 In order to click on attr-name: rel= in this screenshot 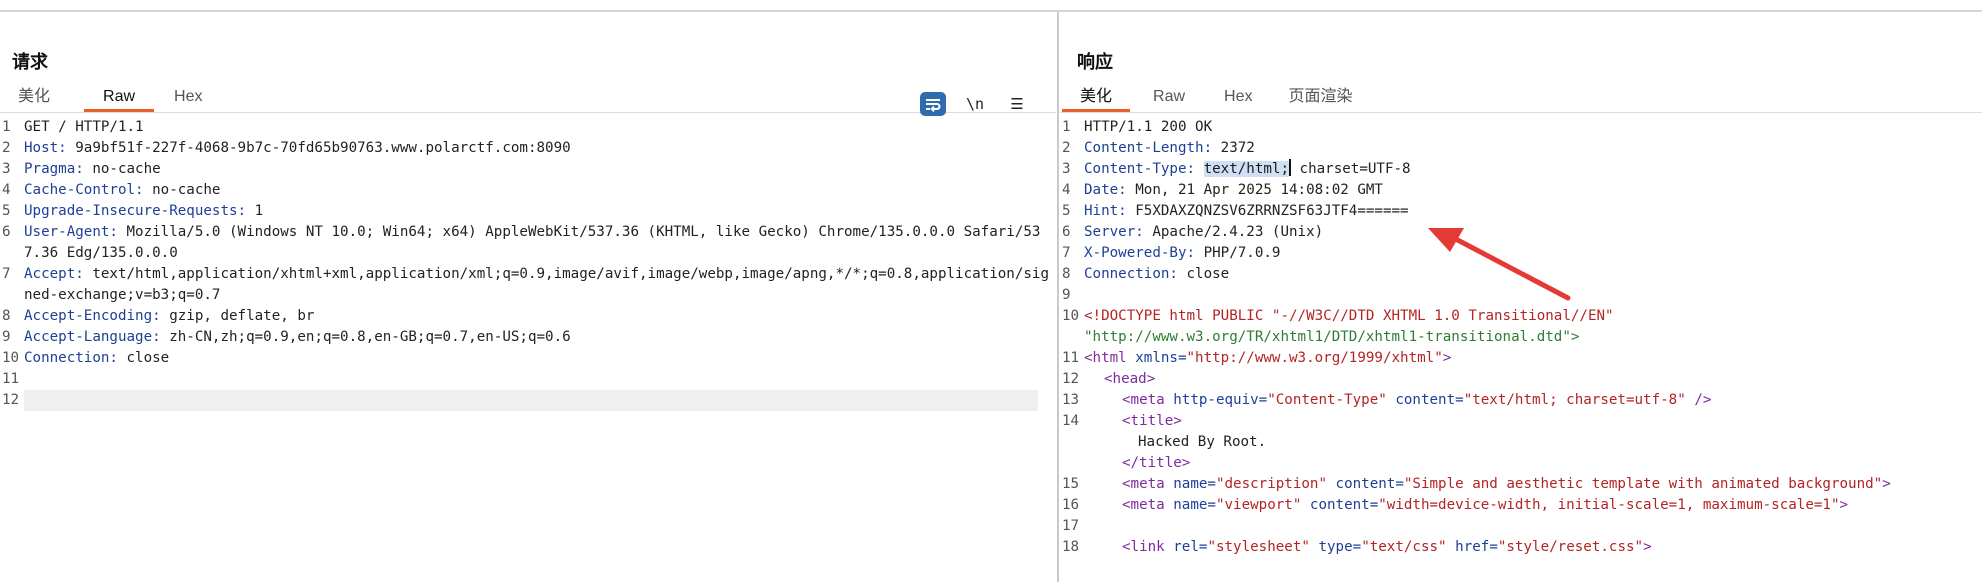, I will do `click(1186, 547)`.